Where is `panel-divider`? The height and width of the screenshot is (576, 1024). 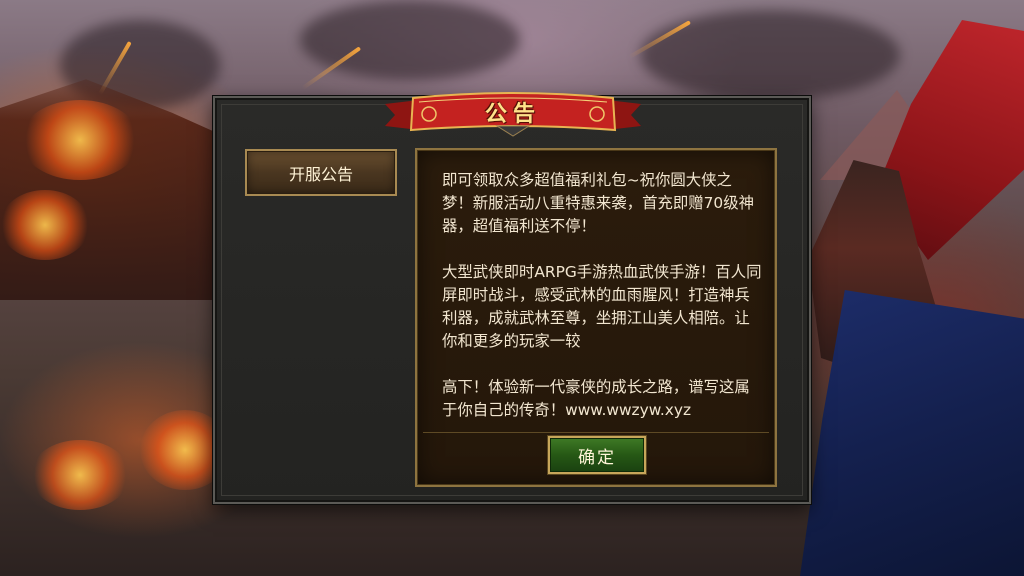
panel-divider is located at coordinates (596, 432).